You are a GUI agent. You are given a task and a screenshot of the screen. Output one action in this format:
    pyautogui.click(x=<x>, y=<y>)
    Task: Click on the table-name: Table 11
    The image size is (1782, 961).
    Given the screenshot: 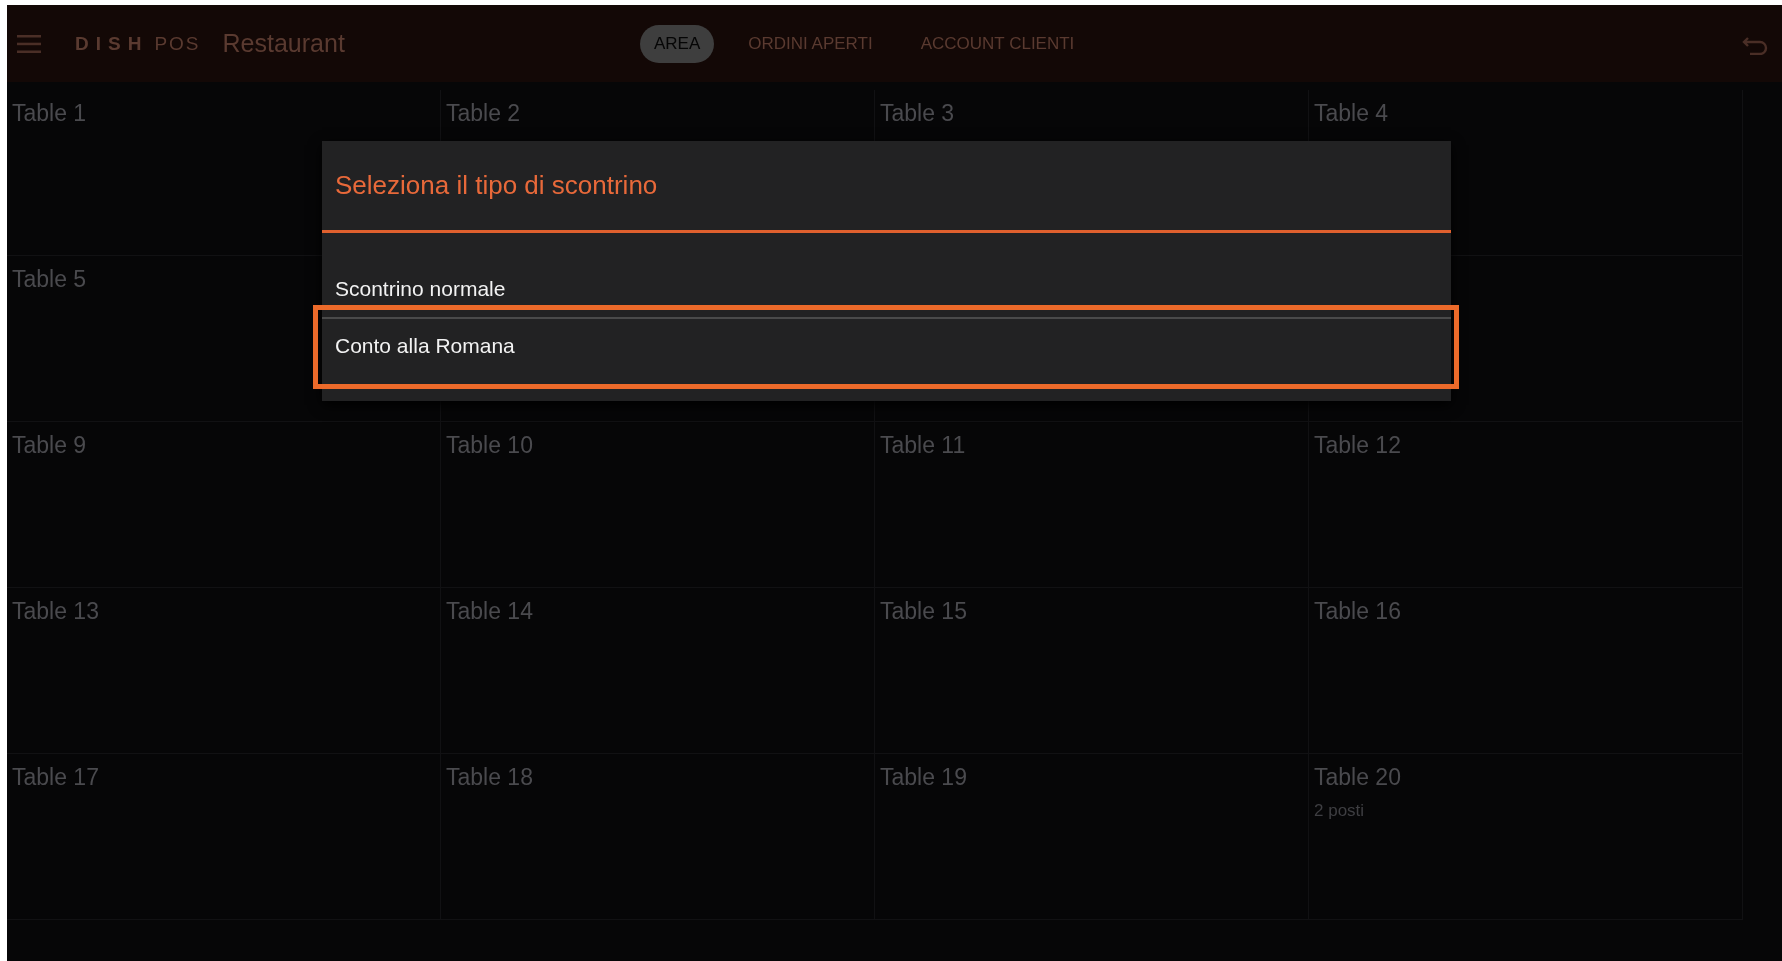 What is the action you would take?
    pyautogui.click(x=923, y=445)
    